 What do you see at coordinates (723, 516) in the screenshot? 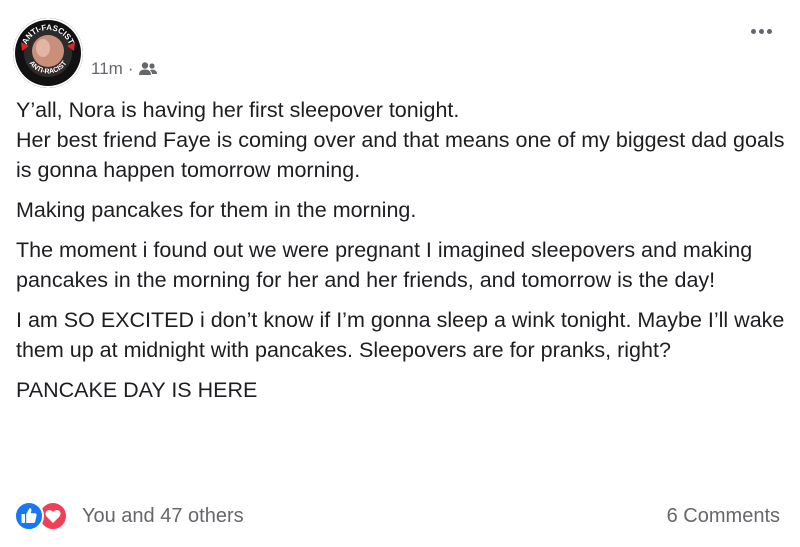
I see `comments-count: 6 Comments` at bounding box center [723, 516].